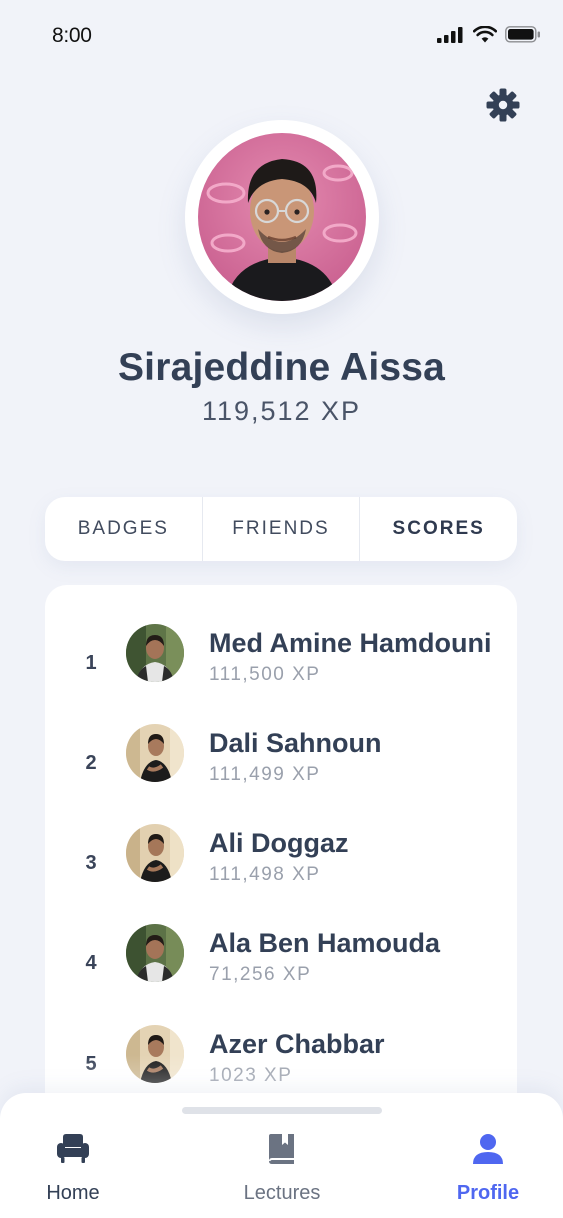  I want to click on rank-number: 3, so click(91, 863).